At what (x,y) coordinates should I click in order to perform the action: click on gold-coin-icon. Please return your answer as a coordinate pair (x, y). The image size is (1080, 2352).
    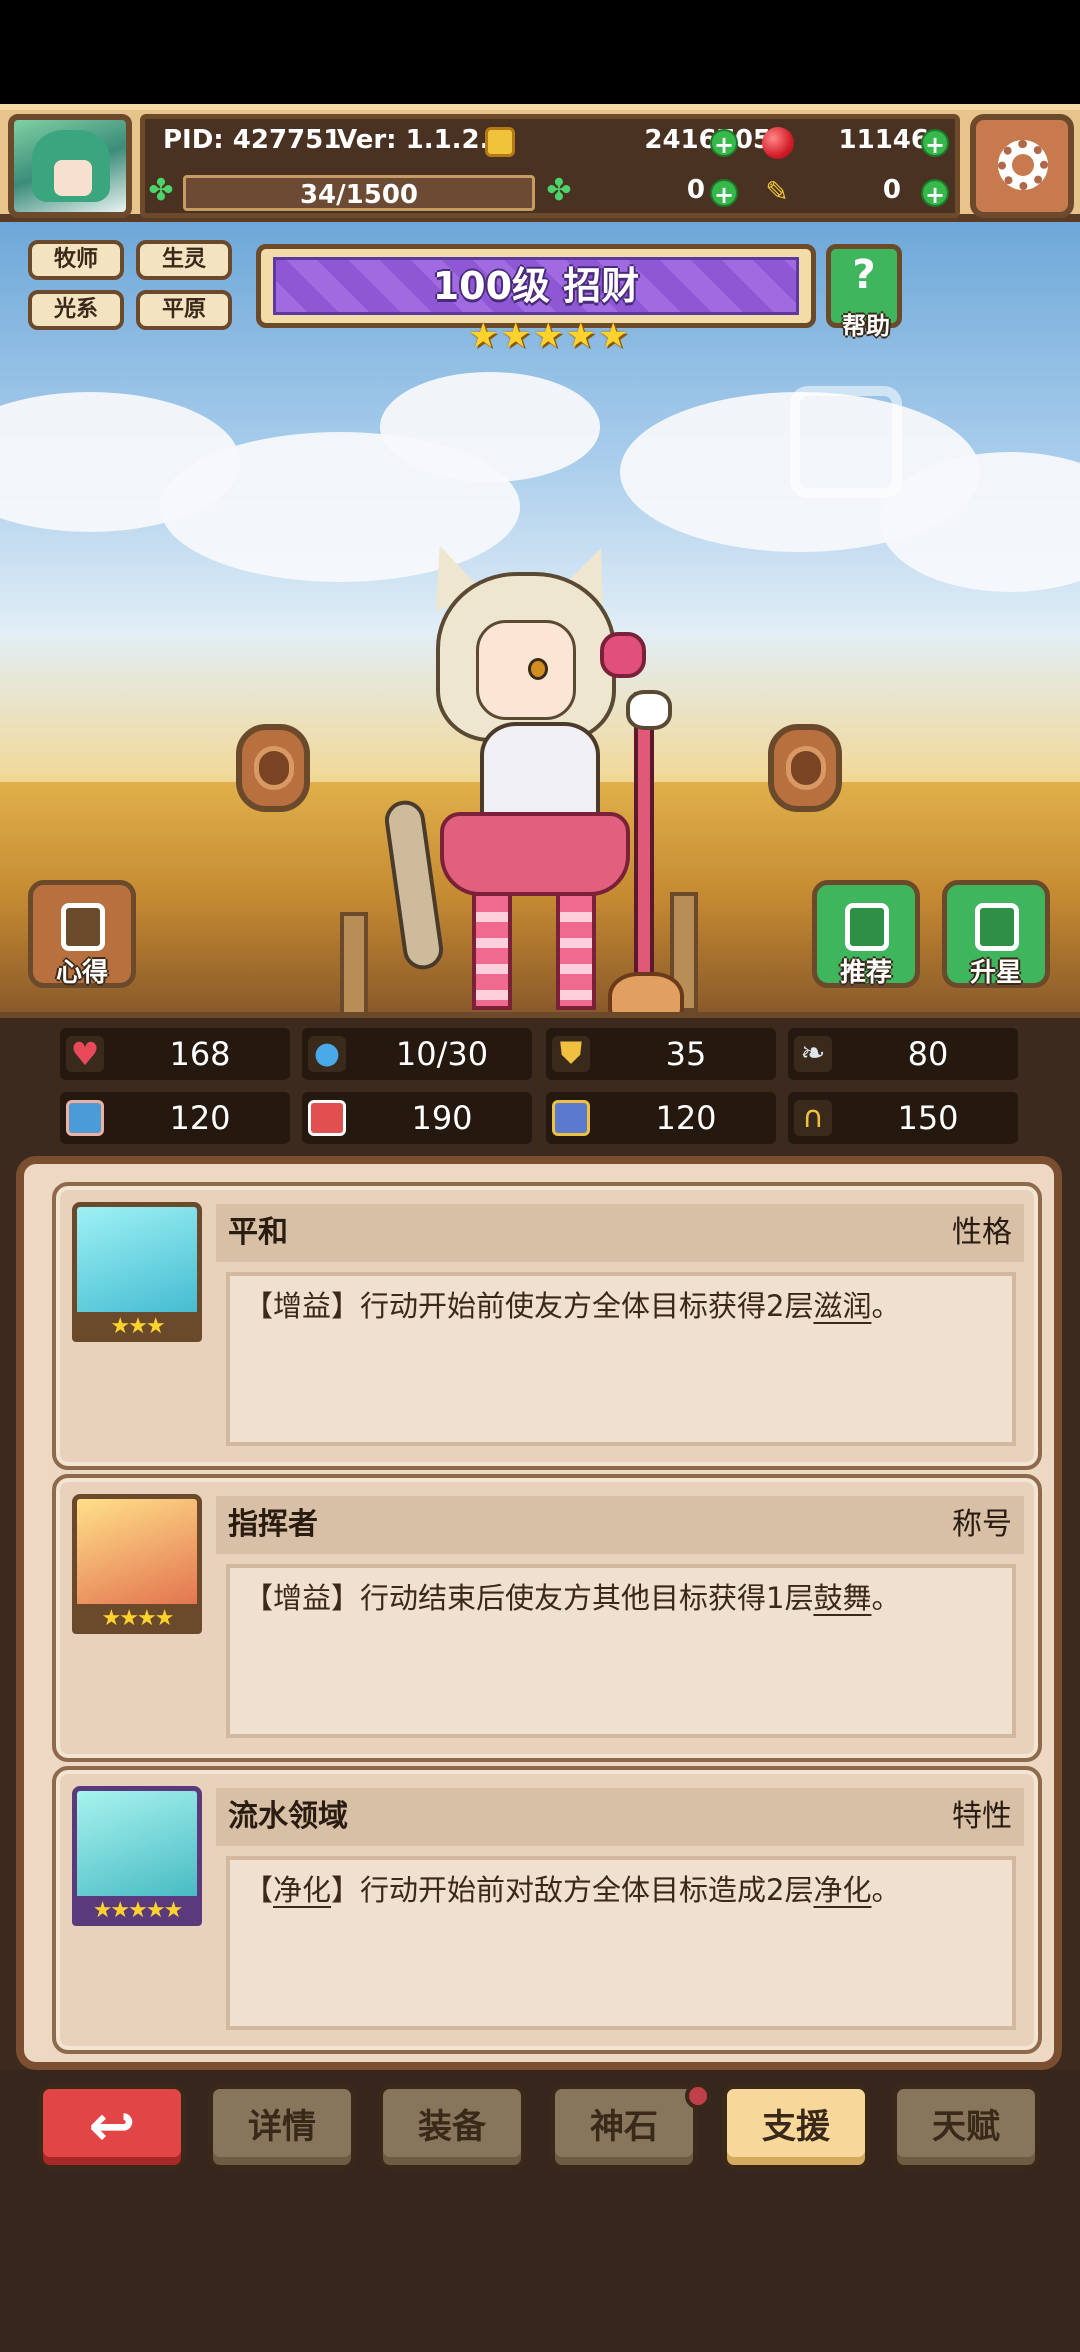
    Looking at the image, I should click on (500, 142).